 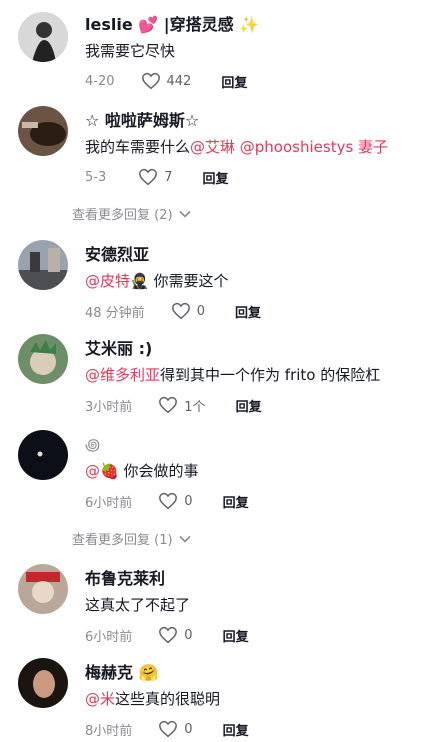 What do you see at coordinates (195, 407) in the screenshot?
I see `like-count: 1个` at bounding box center [195, 407].